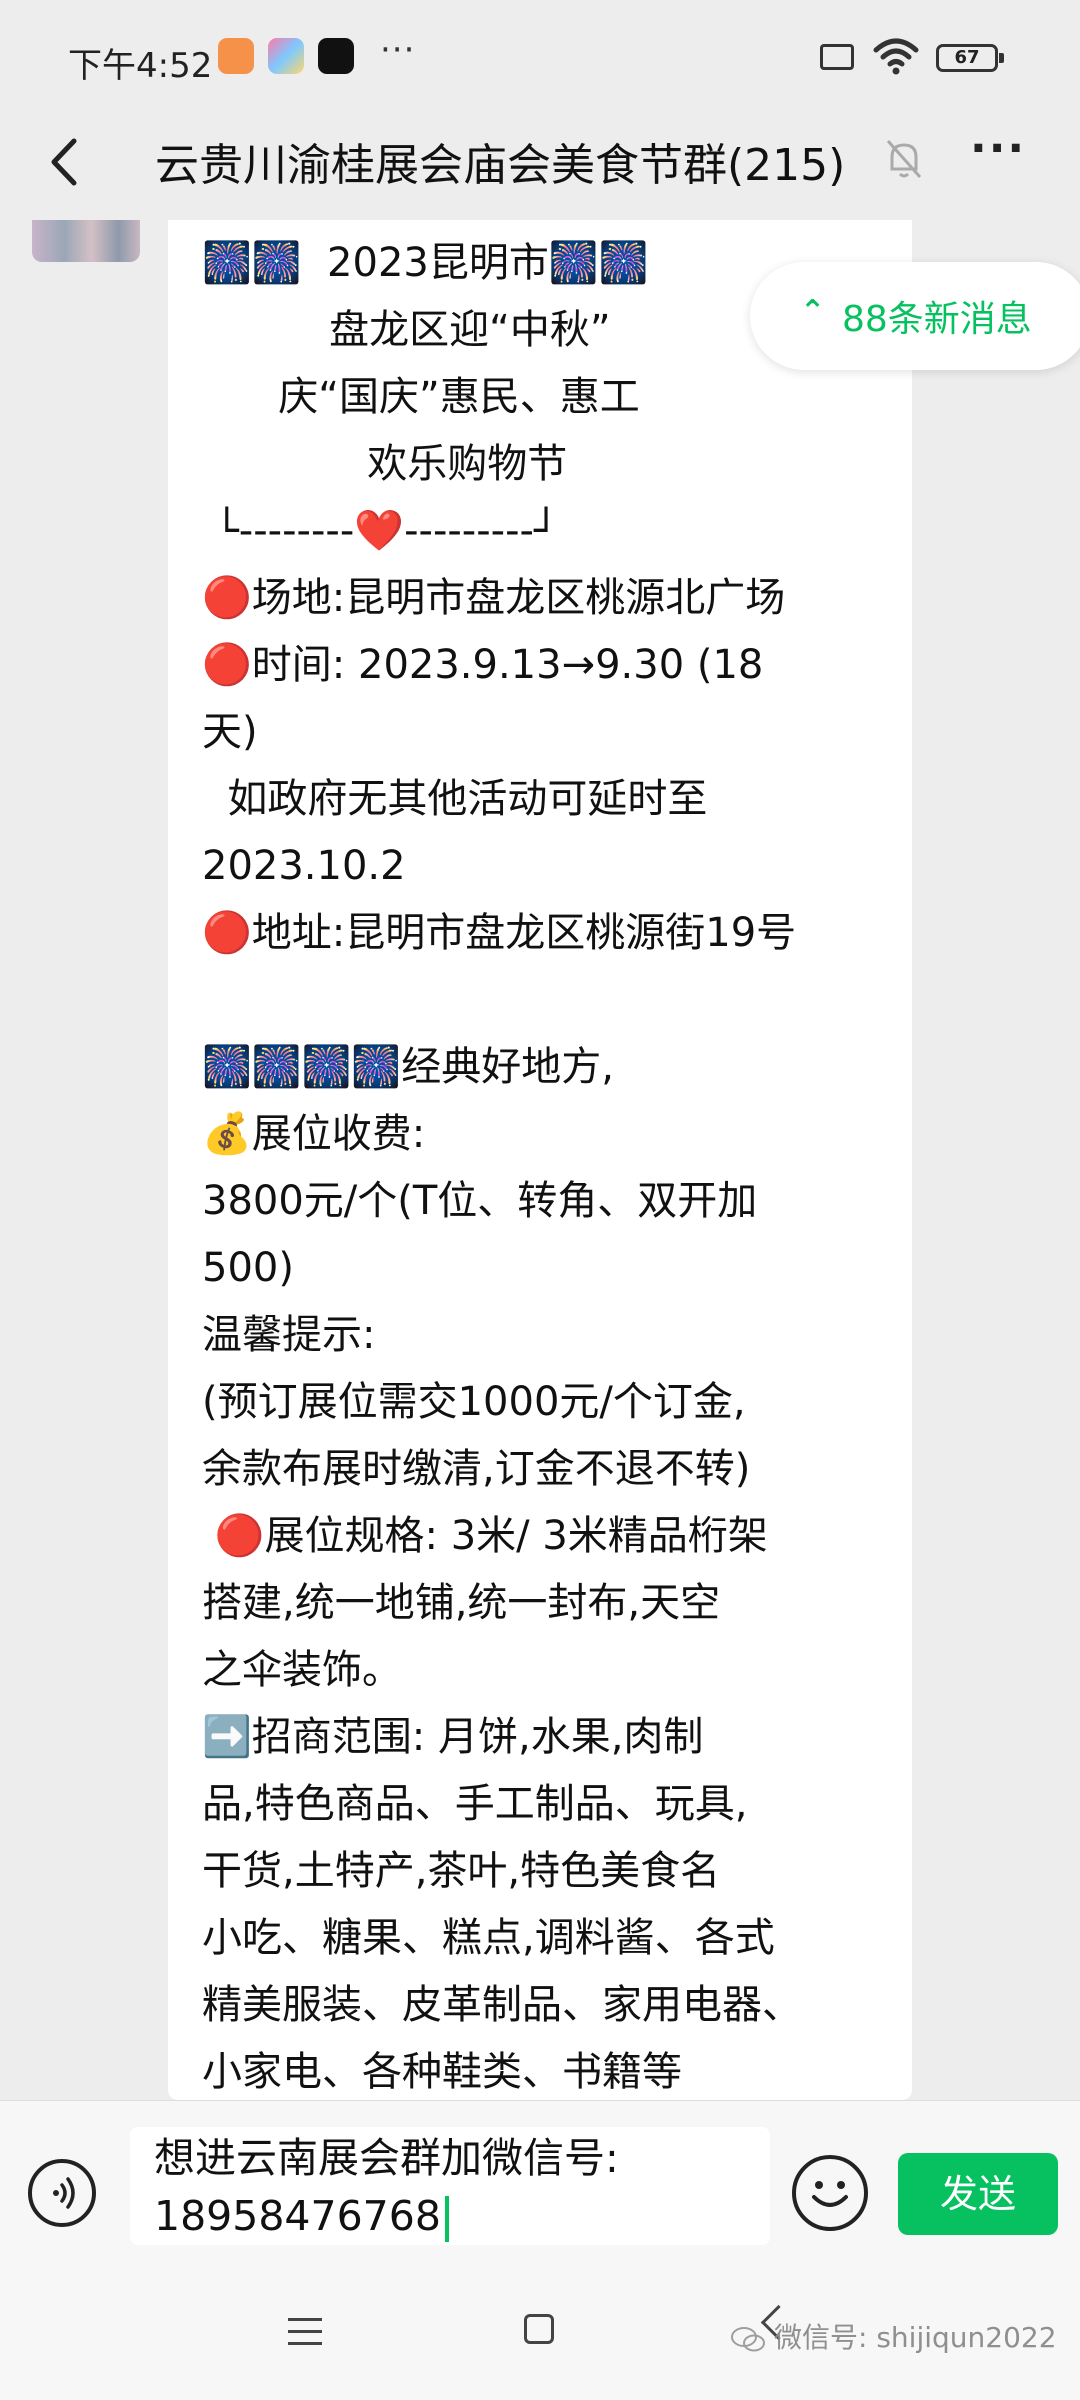 The width and height of the screenshot is (1080, 2400). Describe the element at coordinates (494, 598) in the screenshot. I see `message-line: 🔴场地:昆明市盘龙区桃源北广场` at that location.